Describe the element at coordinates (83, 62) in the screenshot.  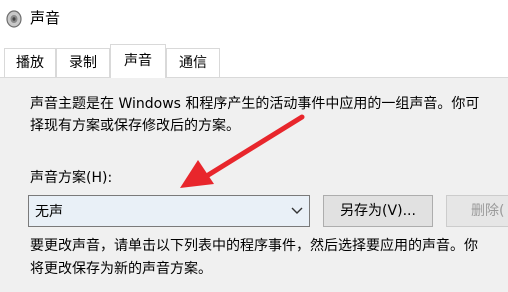
I see `tab-recording: 录制` at that location.